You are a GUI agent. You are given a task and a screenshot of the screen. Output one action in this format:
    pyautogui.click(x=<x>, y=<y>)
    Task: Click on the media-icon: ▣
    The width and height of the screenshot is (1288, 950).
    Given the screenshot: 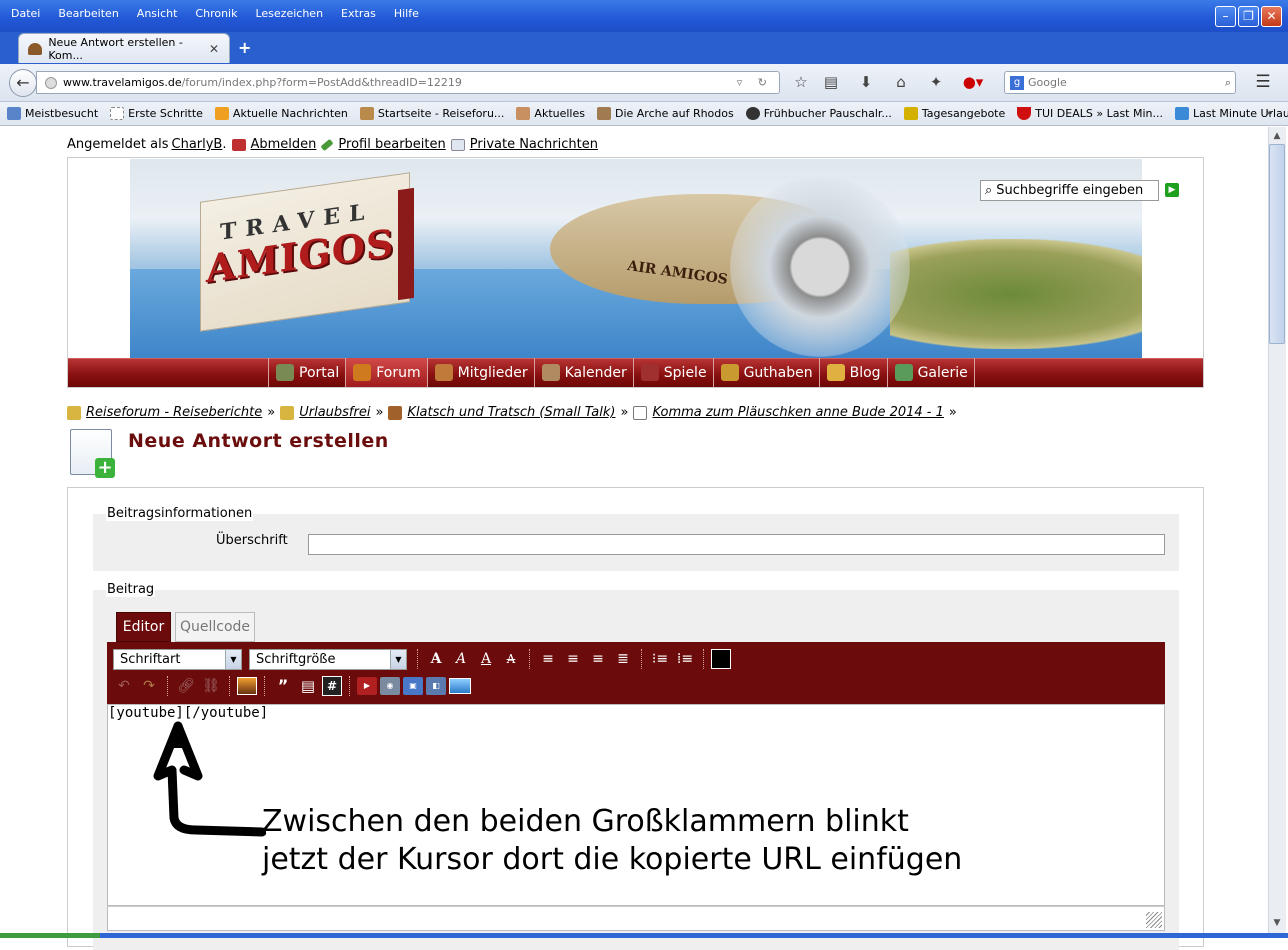 What is the action you would take?
    pyautogui.click(x=413, y=686)
    